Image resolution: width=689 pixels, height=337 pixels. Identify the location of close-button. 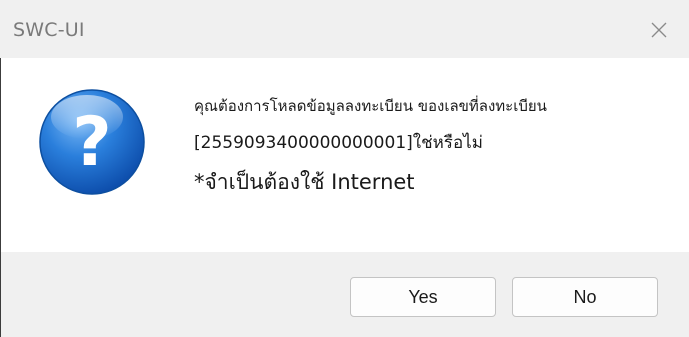
(659, 29).